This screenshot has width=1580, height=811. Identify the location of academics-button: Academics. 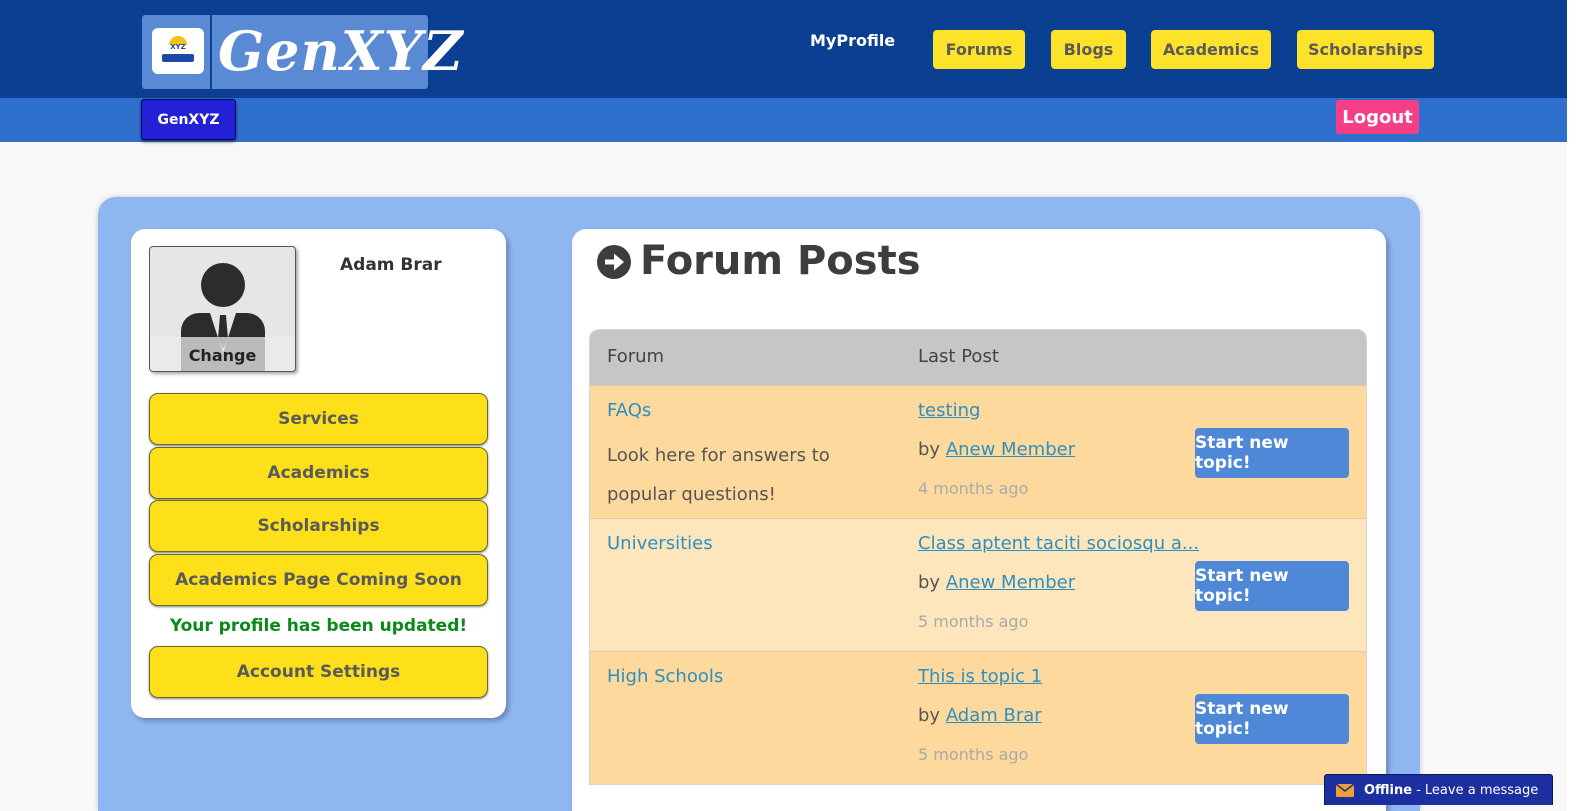
(318, 473).